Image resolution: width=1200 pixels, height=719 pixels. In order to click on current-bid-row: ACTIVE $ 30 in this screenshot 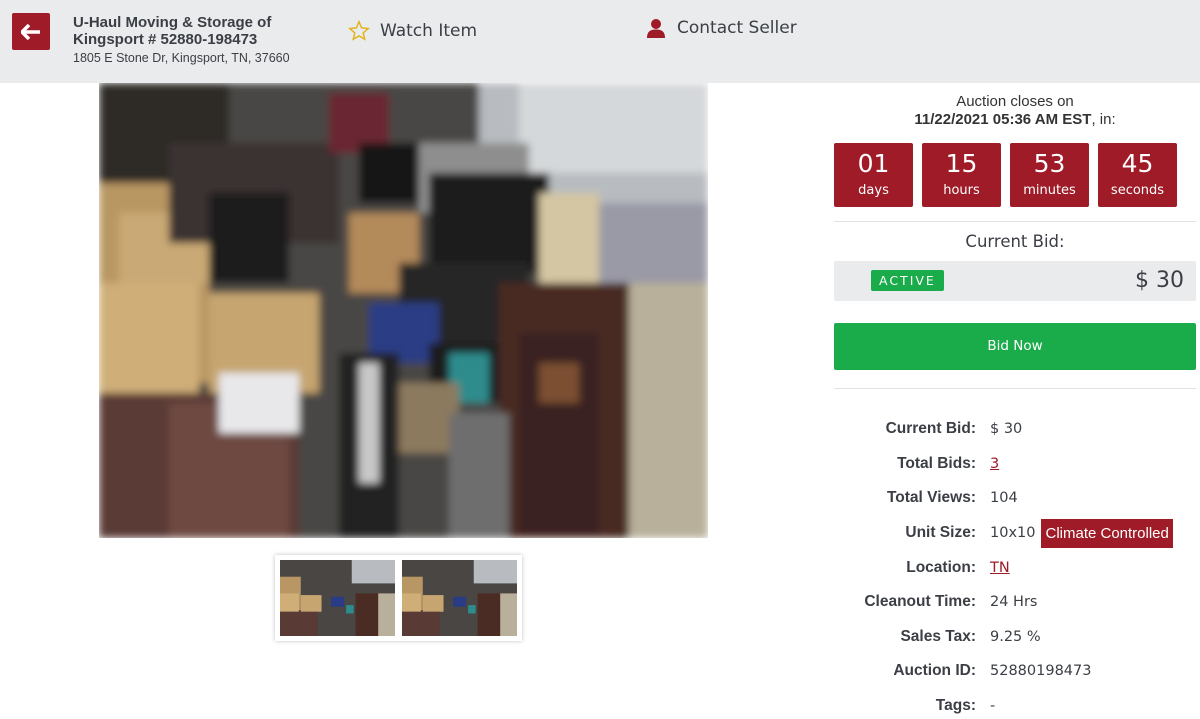, I will do `click(1015, 281)`.